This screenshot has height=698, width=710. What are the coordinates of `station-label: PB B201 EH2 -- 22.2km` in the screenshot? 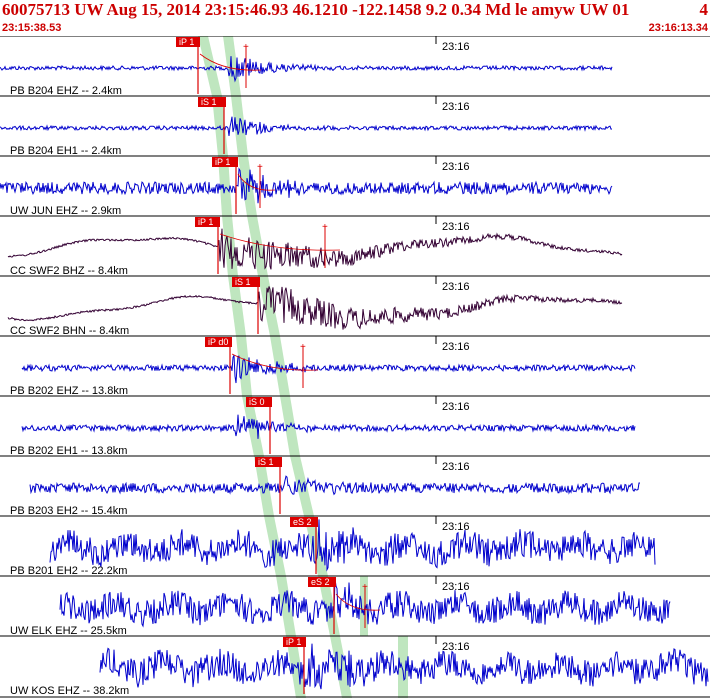 It's located at (68, 571).